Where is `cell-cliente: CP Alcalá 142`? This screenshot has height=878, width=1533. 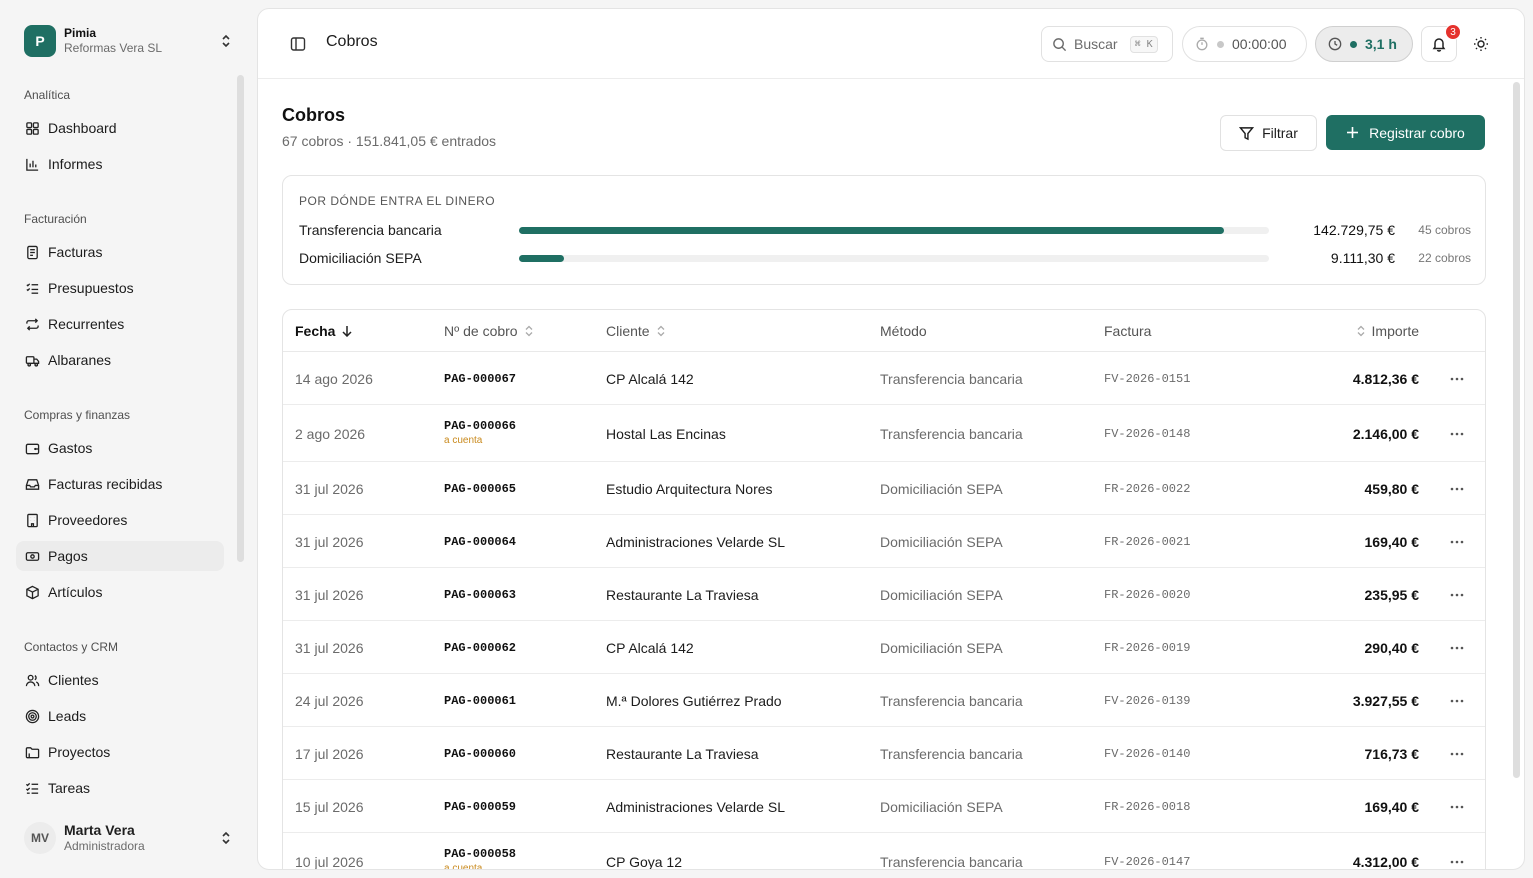 cell-cliente: CP Alcalá 142 is located at coordinates (650, 648).